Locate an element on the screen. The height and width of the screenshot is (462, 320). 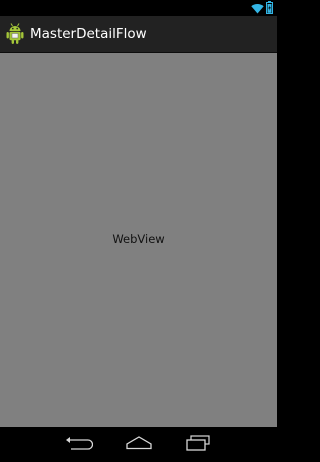
recent-apps-button is located at coordinates (198, 445).